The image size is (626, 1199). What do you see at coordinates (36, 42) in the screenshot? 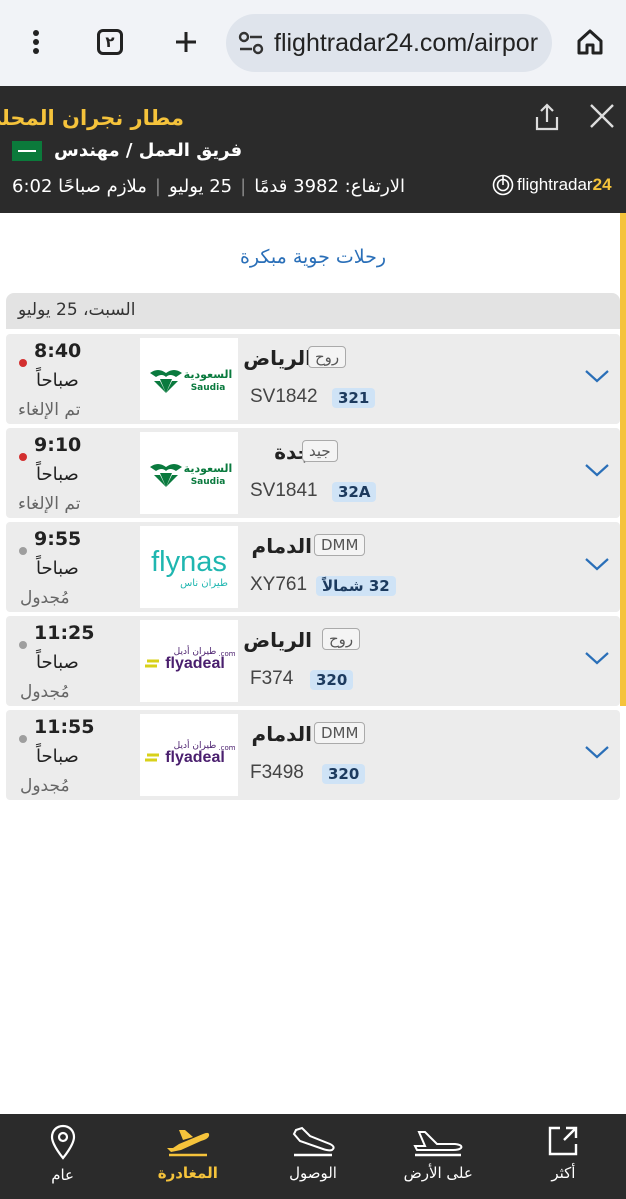
I see `menu-kebab-icon` at bounding box center [36, 42].